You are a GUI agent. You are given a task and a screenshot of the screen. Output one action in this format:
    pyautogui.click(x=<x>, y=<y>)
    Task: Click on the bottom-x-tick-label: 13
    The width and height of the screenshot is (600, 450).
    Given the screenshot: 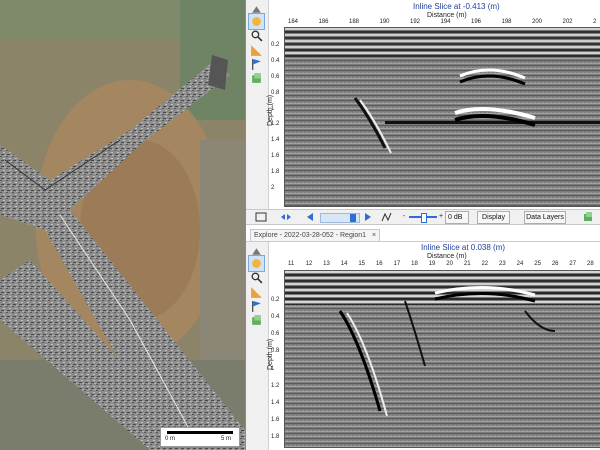 What is the action you would take?
    pyautogui.click(x=326, y=264)
    